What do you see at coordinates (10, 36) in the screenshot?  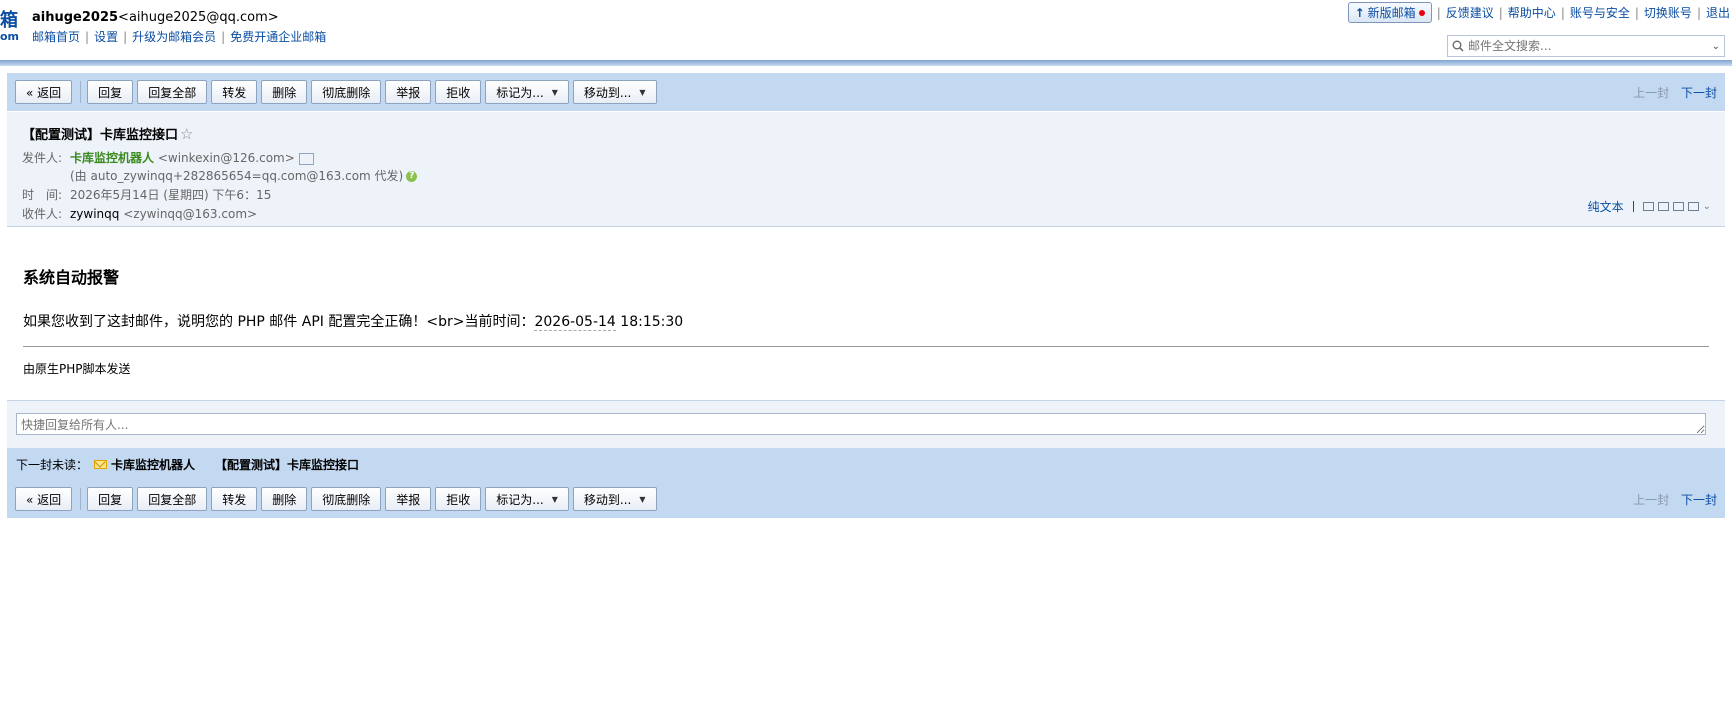 I see `logo-text-bottom: om` at bounding box center [10, 36].